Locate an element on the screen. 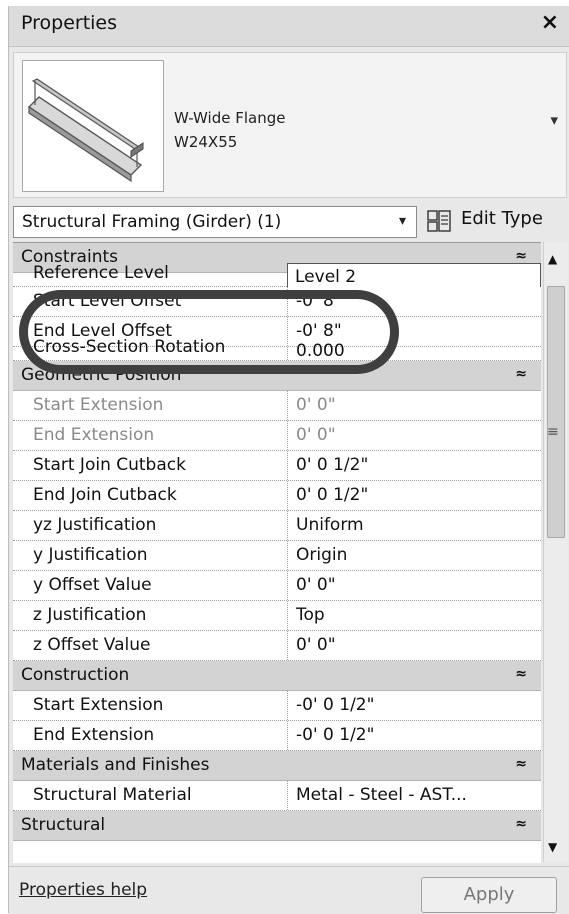 The width and height of the screenshot is (569, 914). palette-footer: Properties help Apply is located at coordinates (289, 890).